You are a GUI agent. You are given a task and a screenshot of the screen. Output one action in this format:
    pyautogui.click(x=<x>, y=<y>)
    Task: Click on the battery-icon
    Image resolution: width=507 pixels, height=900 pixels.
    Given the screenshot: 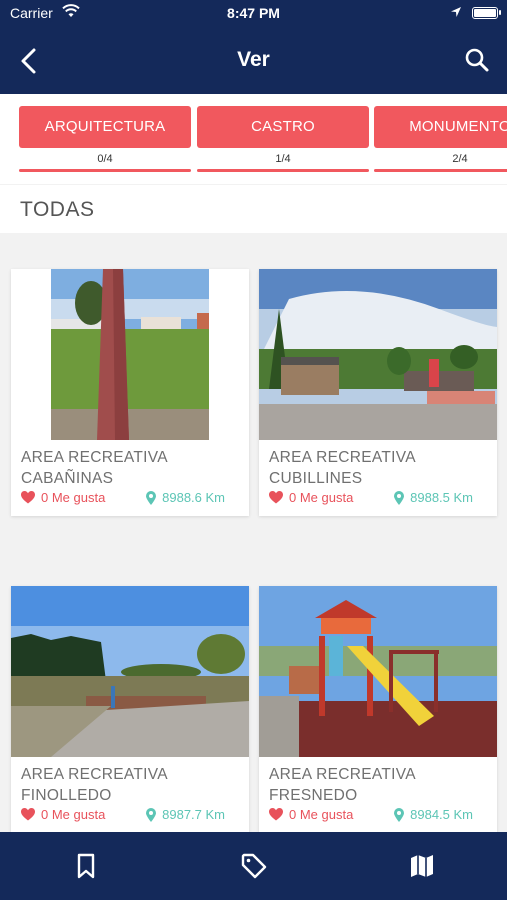 What is the action you would take?
    pyautogui.click(x=485, y=13)
    